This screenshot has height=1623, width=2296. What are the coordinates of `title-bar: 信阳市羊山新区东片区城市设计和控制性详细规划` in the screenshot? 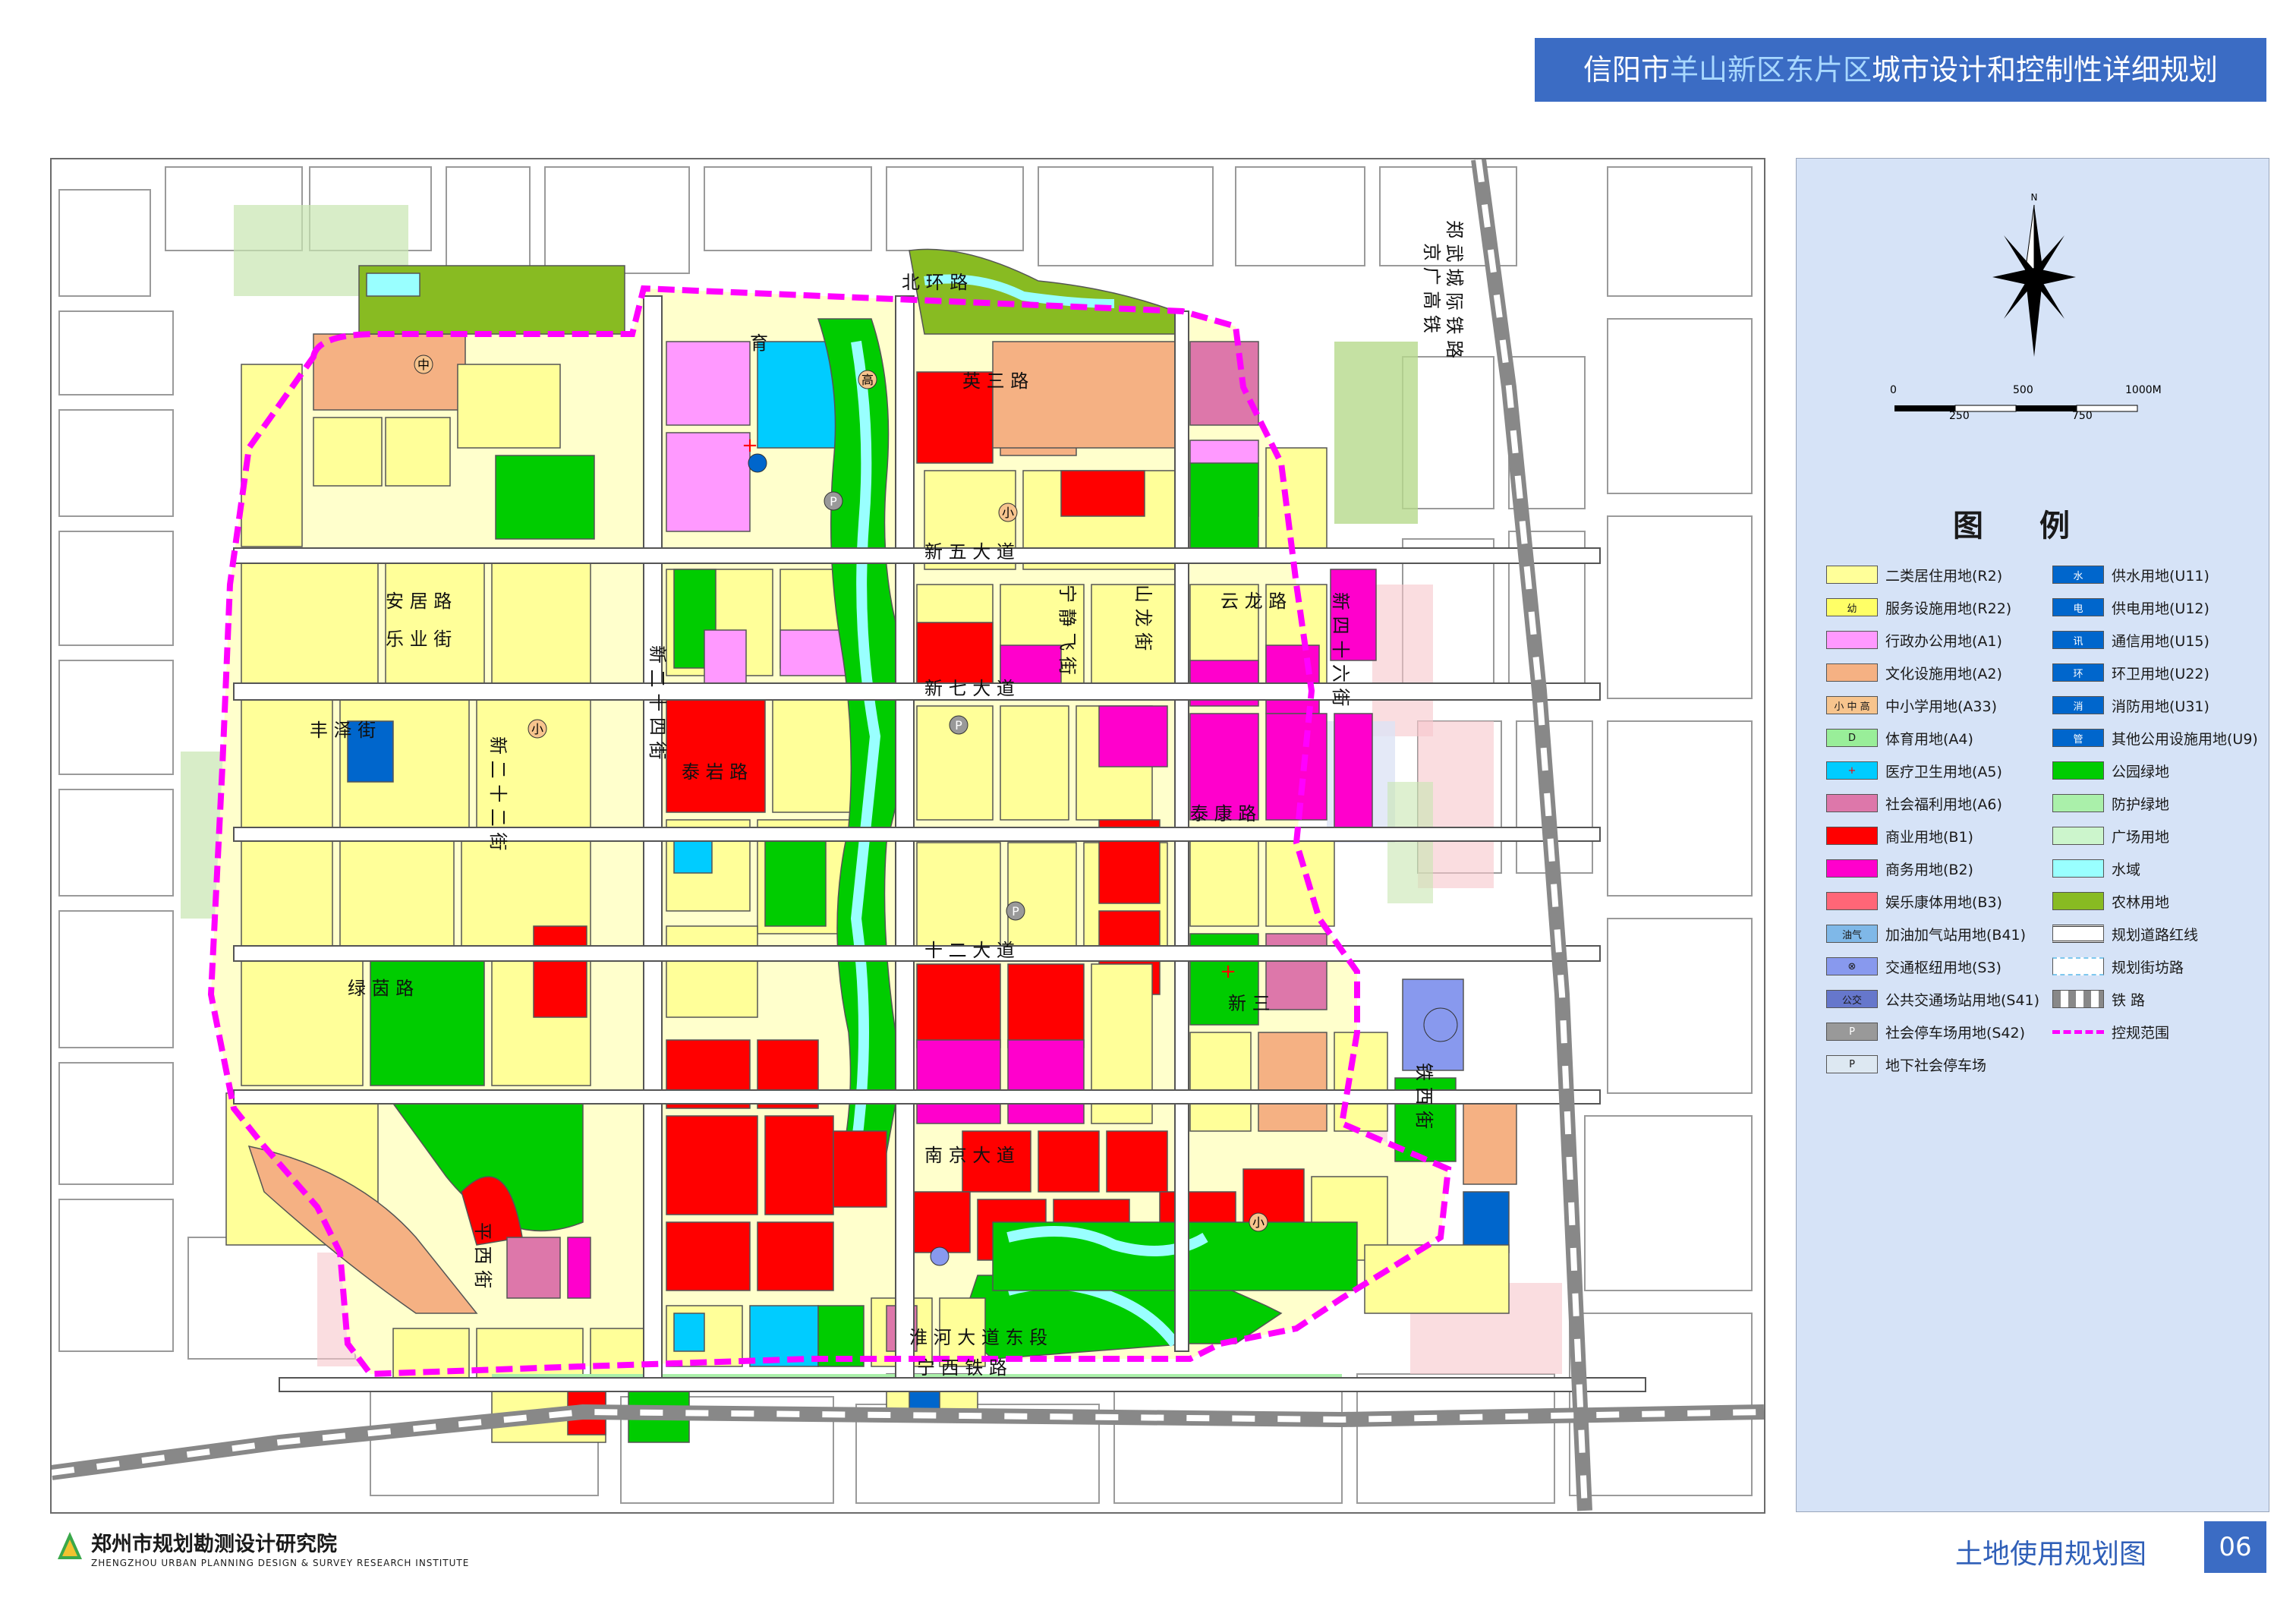 It's located at (1900, 70).